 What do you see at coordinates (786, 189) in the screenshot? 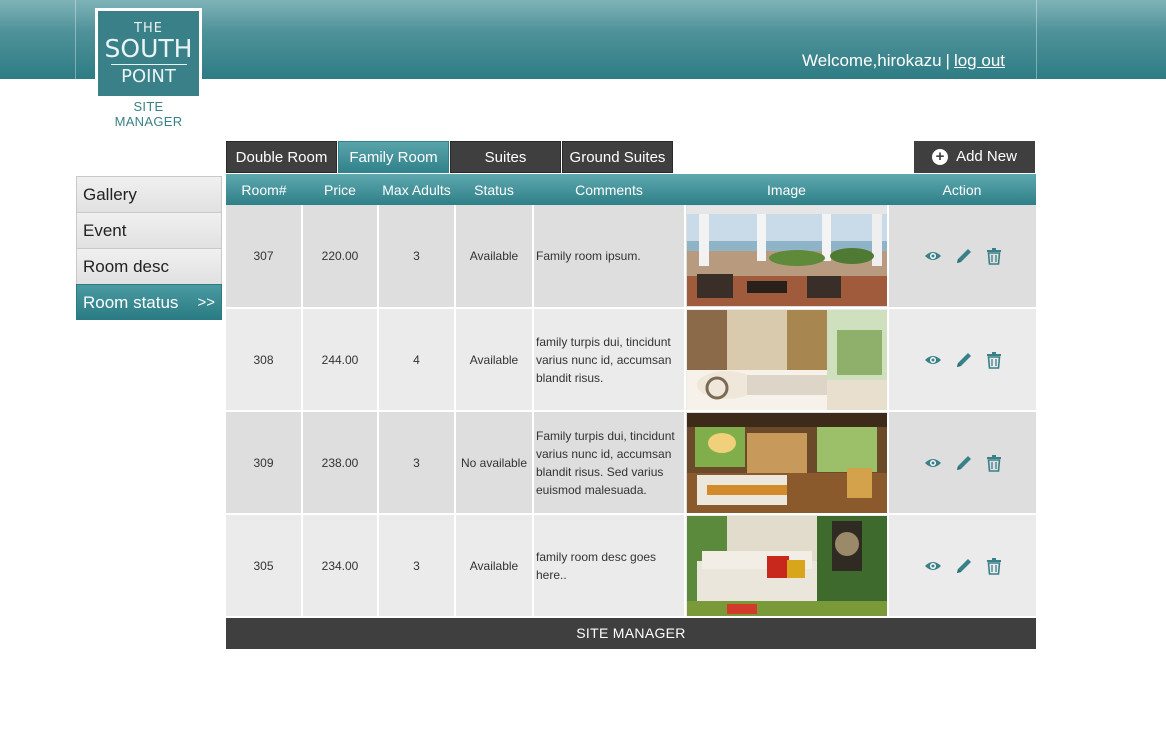
I see `column-header-image: Image` at bounding box center [786, 189].